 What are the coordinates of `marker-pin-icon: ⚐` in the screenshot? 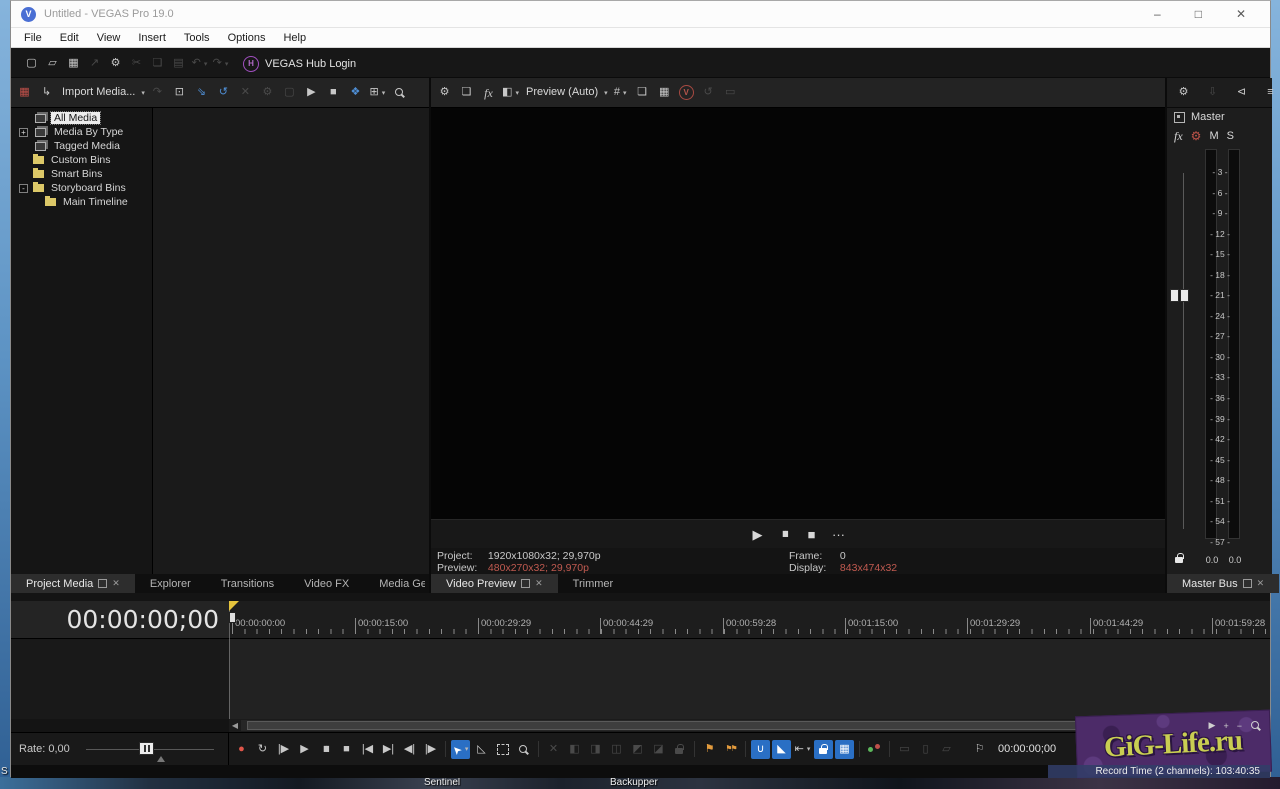 It's located at (979, 749).